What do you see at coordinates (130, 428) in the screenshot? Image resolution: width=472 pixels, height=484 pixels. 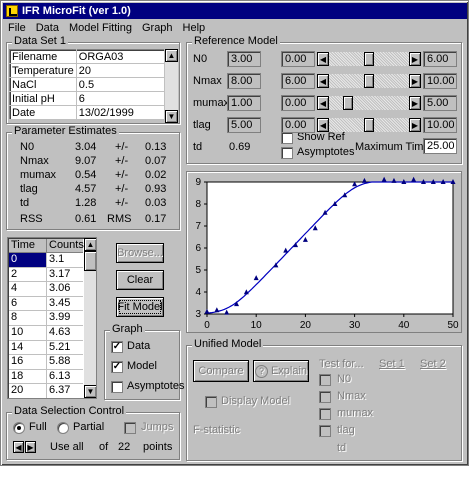 I see `jumps-checkbox` at bounding box center [130, 428].